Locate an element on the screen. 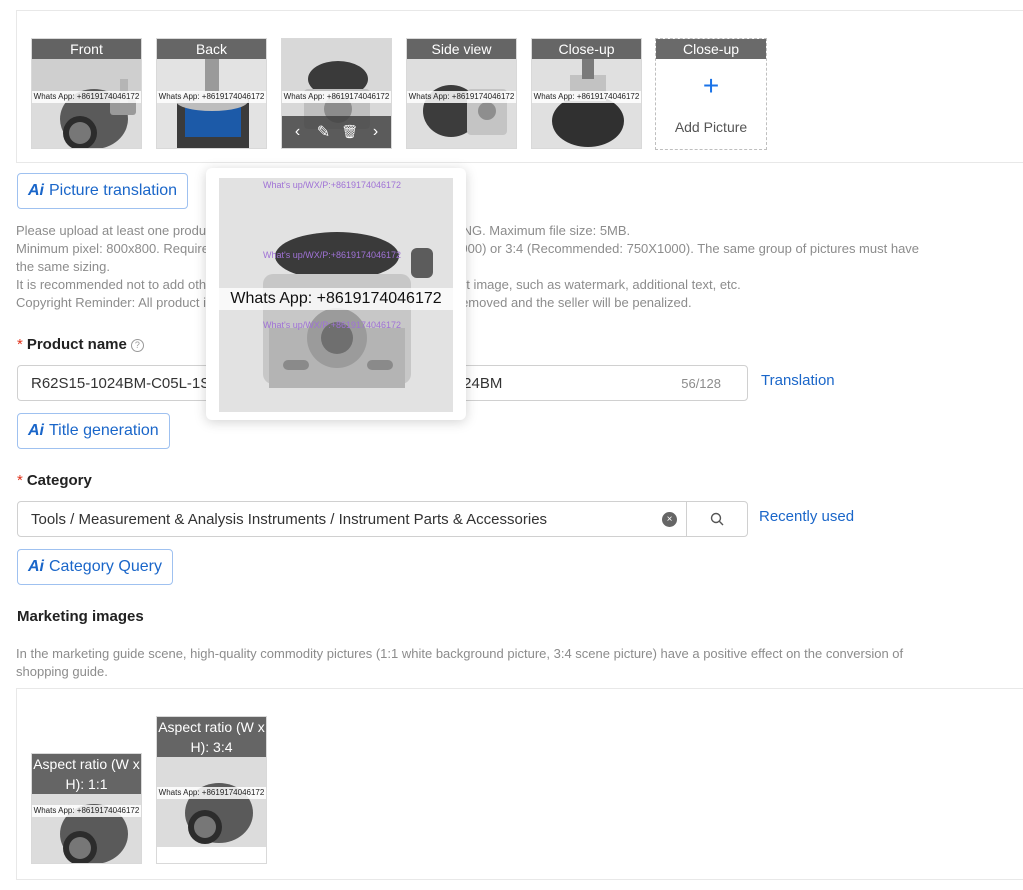  search-icon is located at coordinates (717, 519).